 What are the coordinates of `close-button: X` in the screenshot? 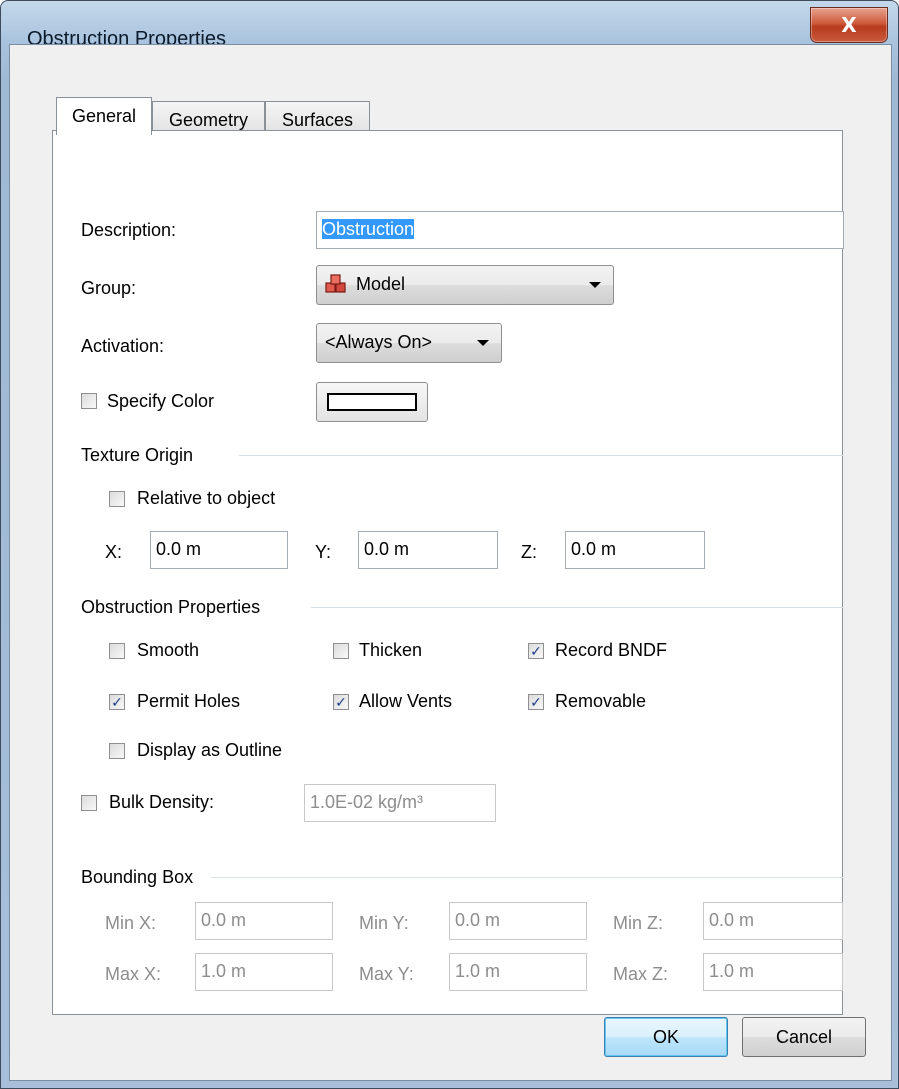 It's located at (849, 25).